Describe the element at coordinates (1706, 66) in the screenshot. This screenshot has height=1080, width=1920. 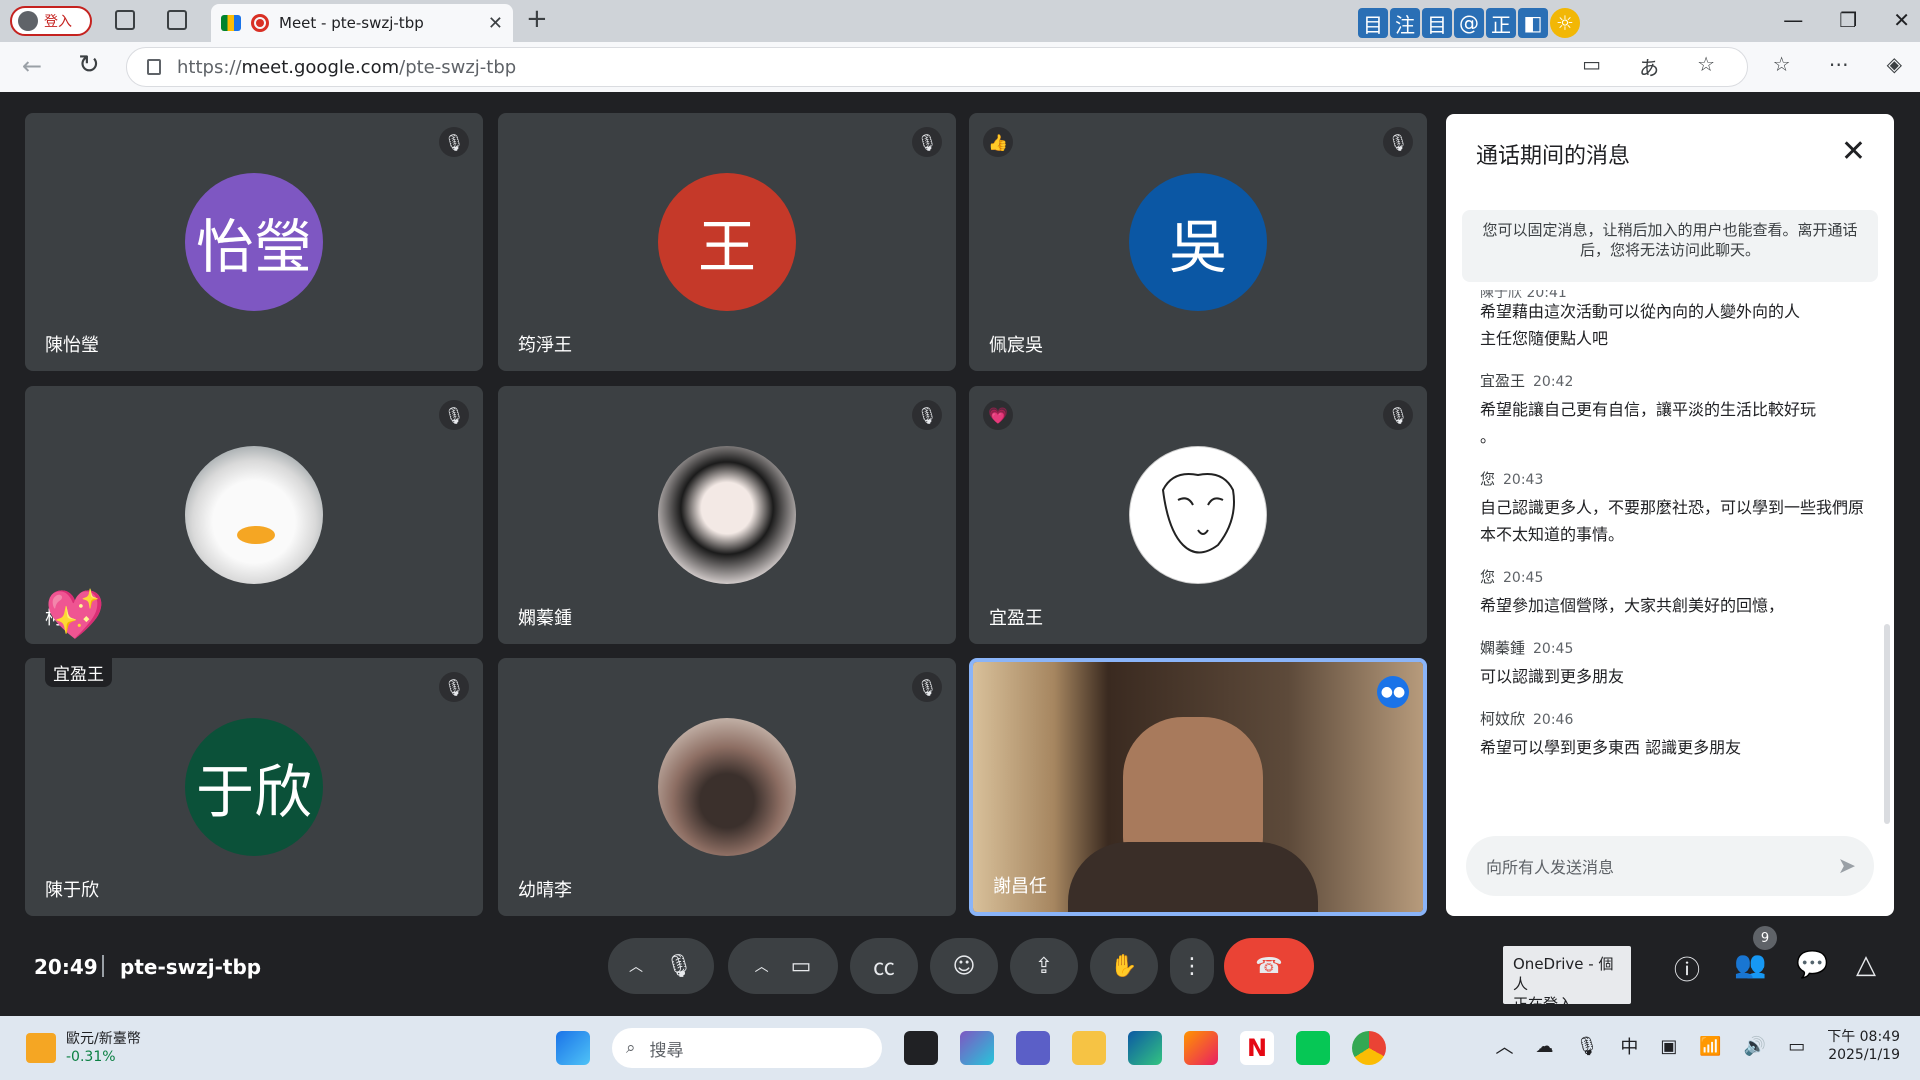
I see `favorite-star-icon: ☆` at that location.